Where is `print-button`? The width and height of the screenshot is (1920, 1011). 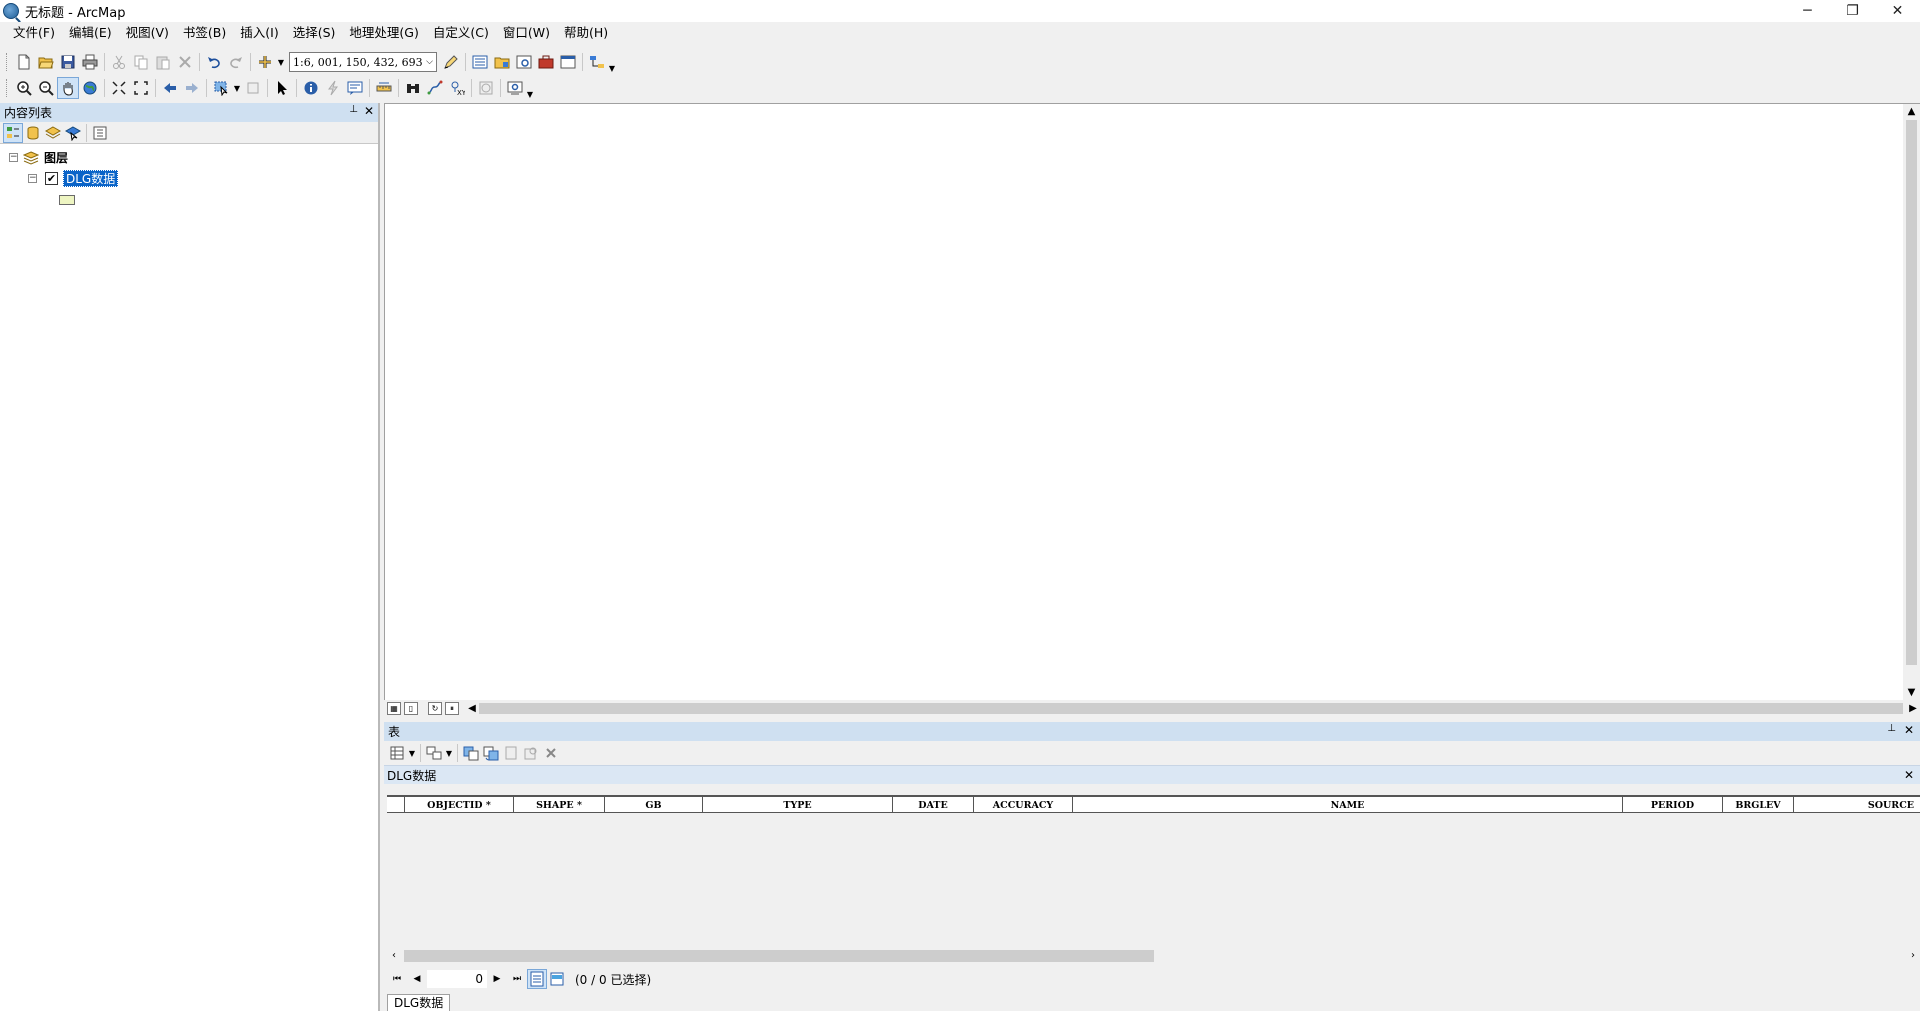
print-button is located at coordinates (90, 62).